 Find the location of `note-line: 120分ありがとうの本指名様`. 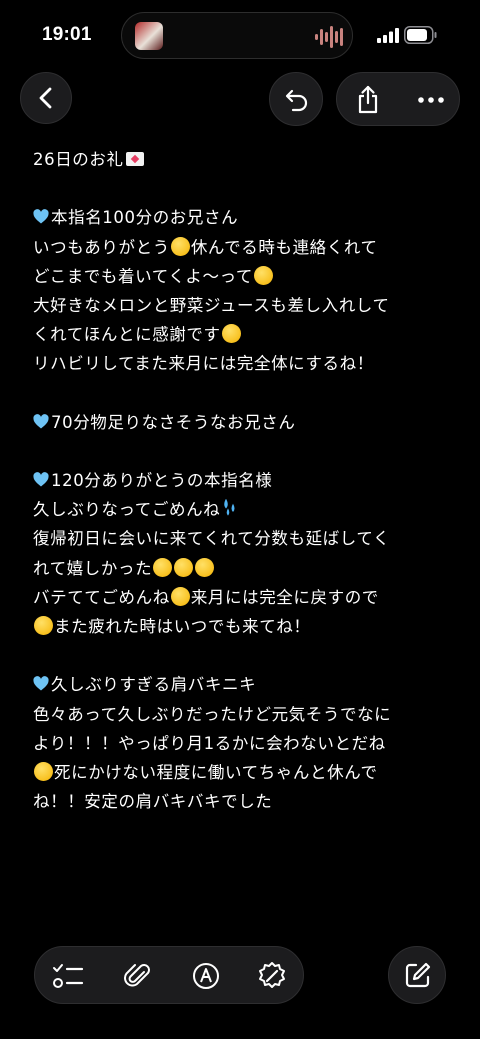

note-line: 120分ありがとうの本指名様 is located at coordinates (243, 480).